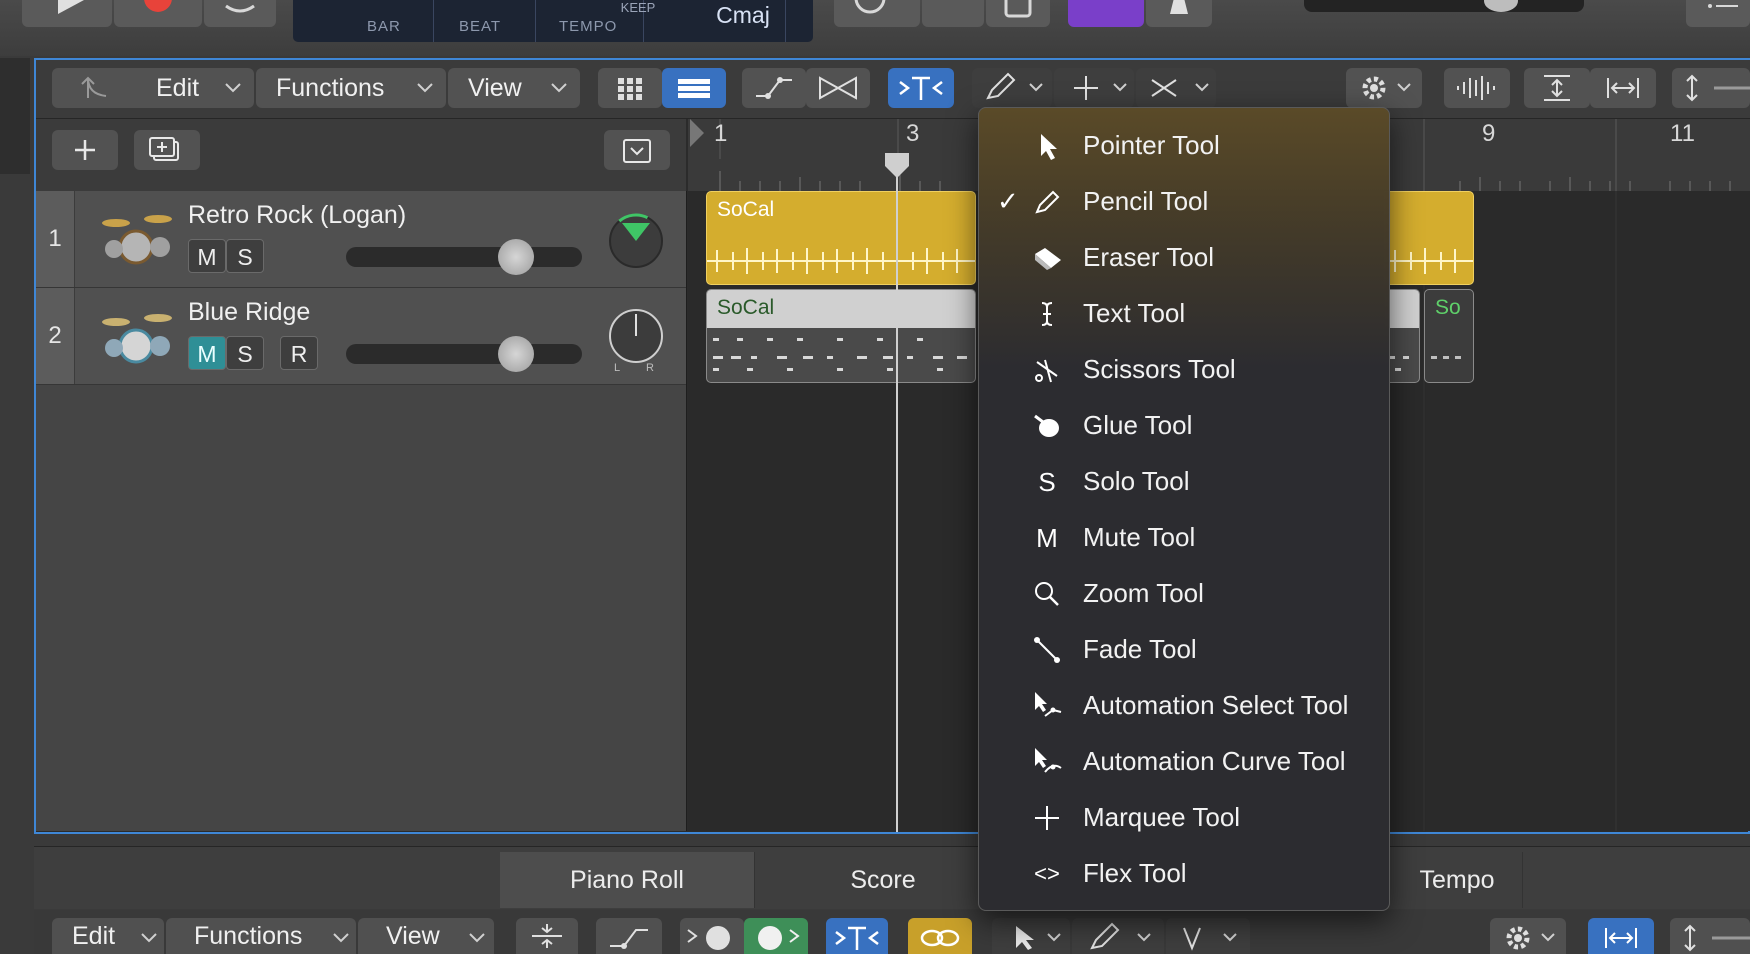 Image resolution: width=1750 pixels, height=954 pixels. I want to click on tuner-button, so click(877, 13).